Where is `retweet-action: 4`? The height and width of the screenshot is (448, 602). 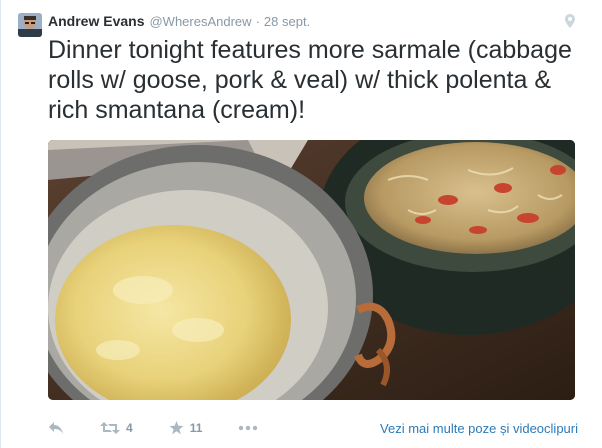
retweet-action: 4 is located at coordinates (116, 428).